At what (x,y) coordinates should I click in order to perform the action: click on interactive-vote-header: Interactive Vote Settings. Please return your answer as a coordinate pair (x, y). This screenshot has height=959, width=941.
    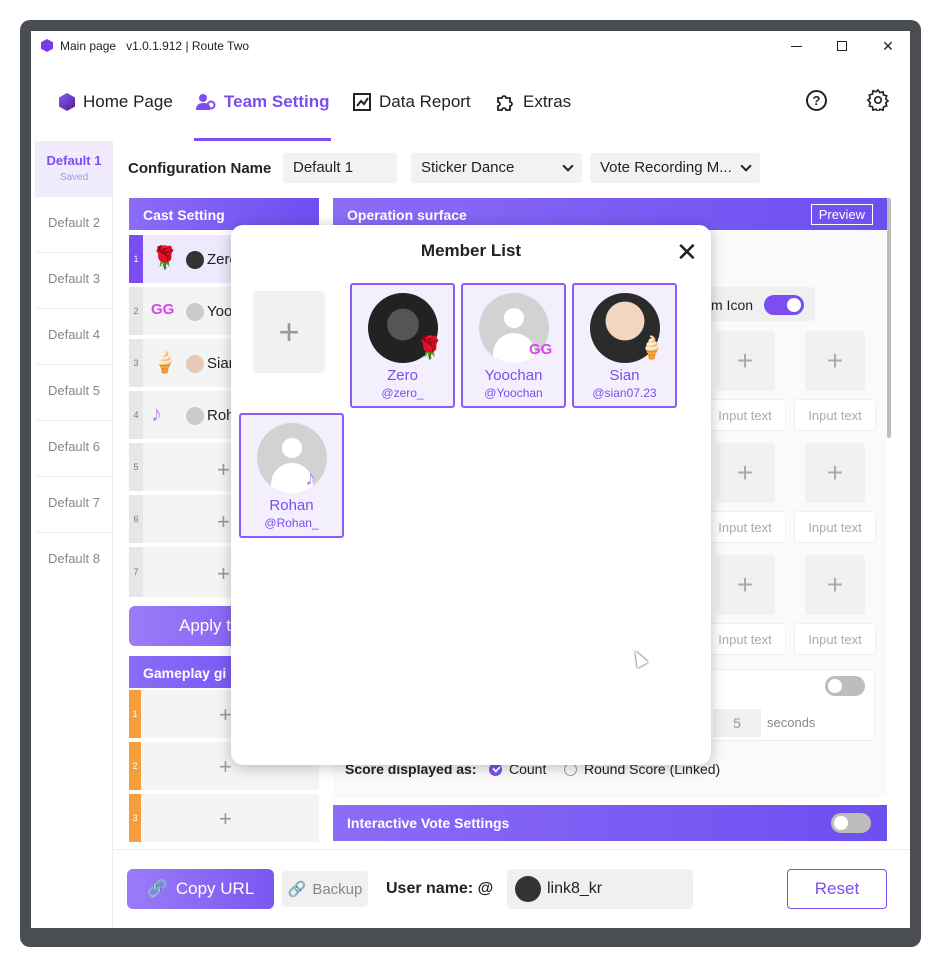
    Looking at the image, I should click on (610, 823).